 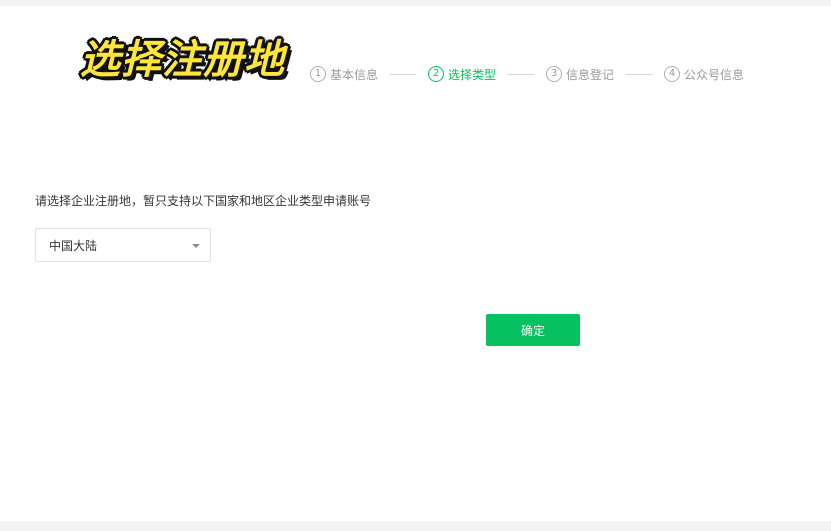 I want to click on confirm-button: 确定, so click(x=533, y=330).